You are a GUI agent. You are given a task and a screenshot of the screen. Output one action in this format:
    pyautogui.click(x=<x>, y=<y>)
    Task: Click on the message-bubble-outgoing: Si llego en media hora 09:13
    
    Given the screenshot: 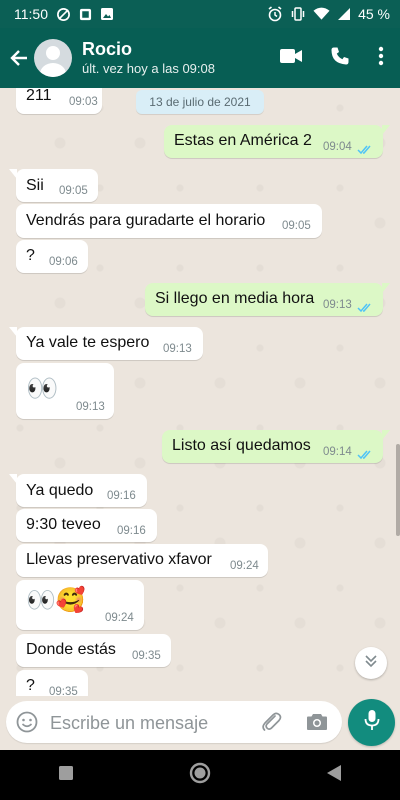 What is the action you would take?
    pyautogui.click(x=267, y=300)
    